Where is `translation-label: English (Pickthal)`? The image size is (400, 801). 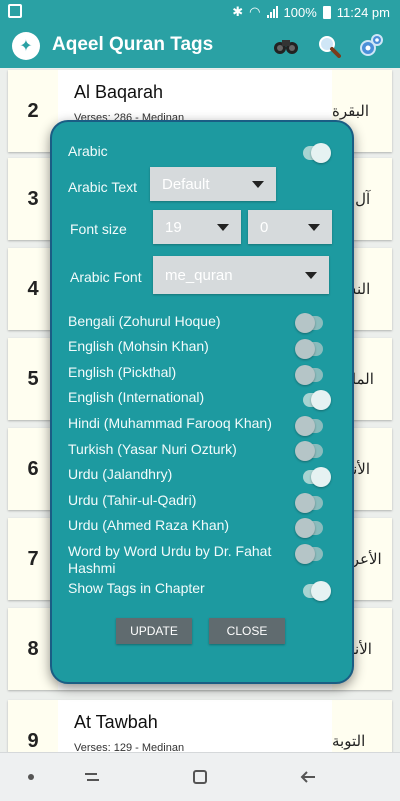
translation-label: English (Pickthal) is located at coordinates (122, 372).